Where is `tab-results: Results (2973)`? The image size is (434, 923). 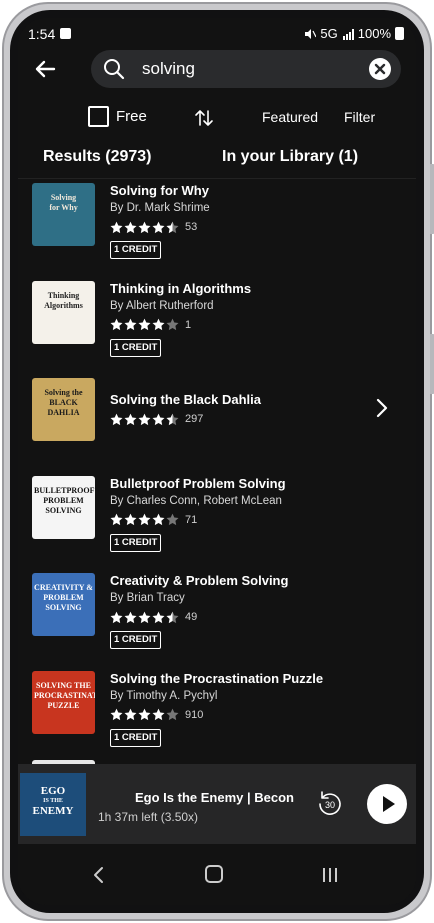
tab-results: Results (2973) is located at coordinates (97, 157).